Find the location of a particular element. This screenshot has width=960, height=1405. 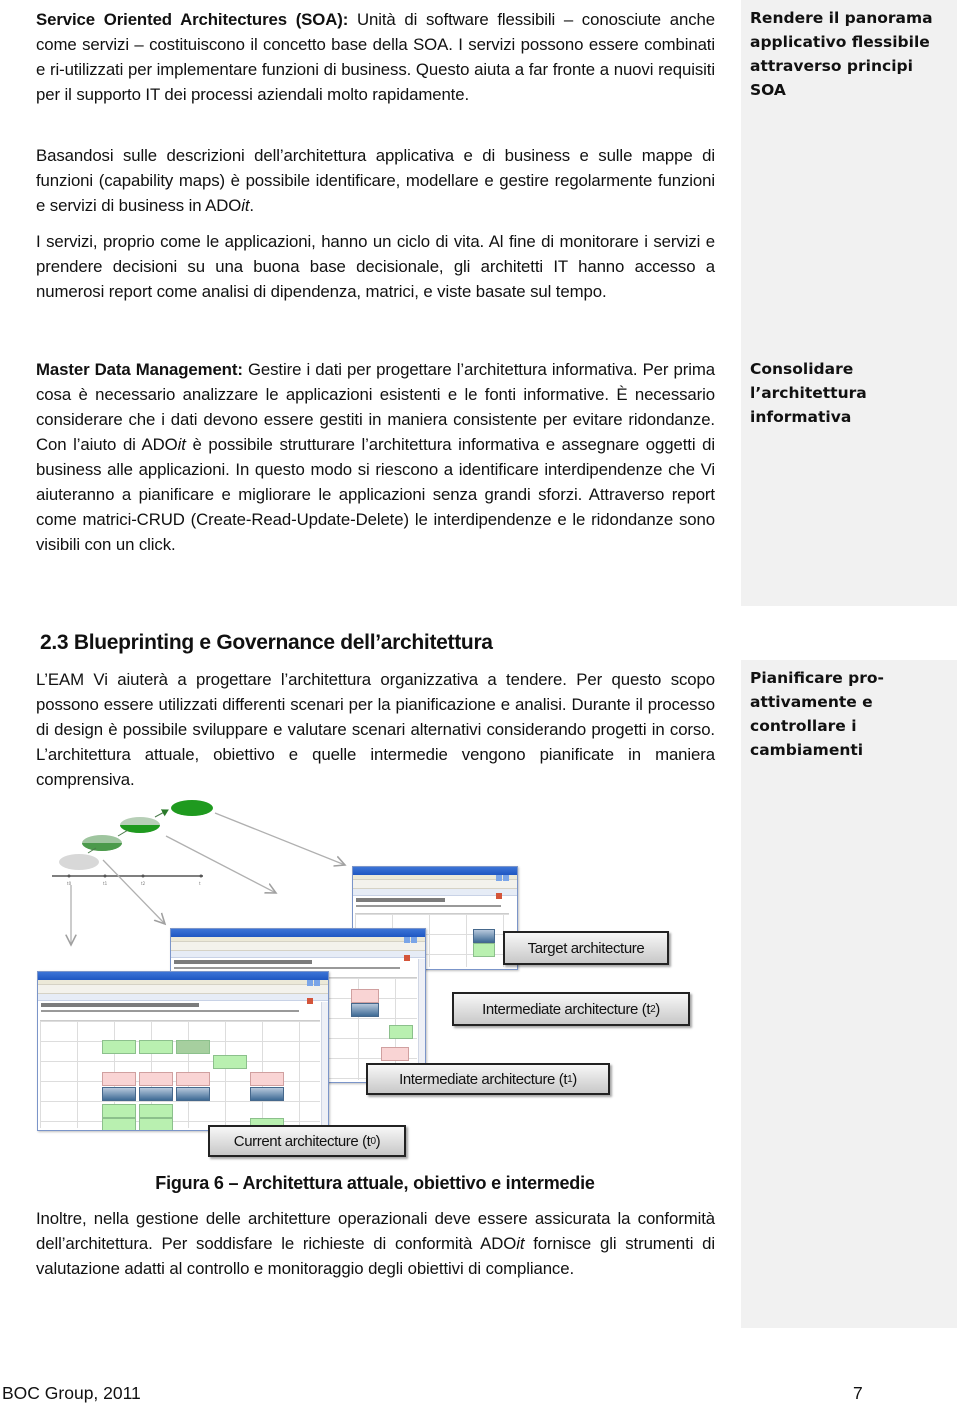

tick-label-t: t is located at coordinates (200, 883).